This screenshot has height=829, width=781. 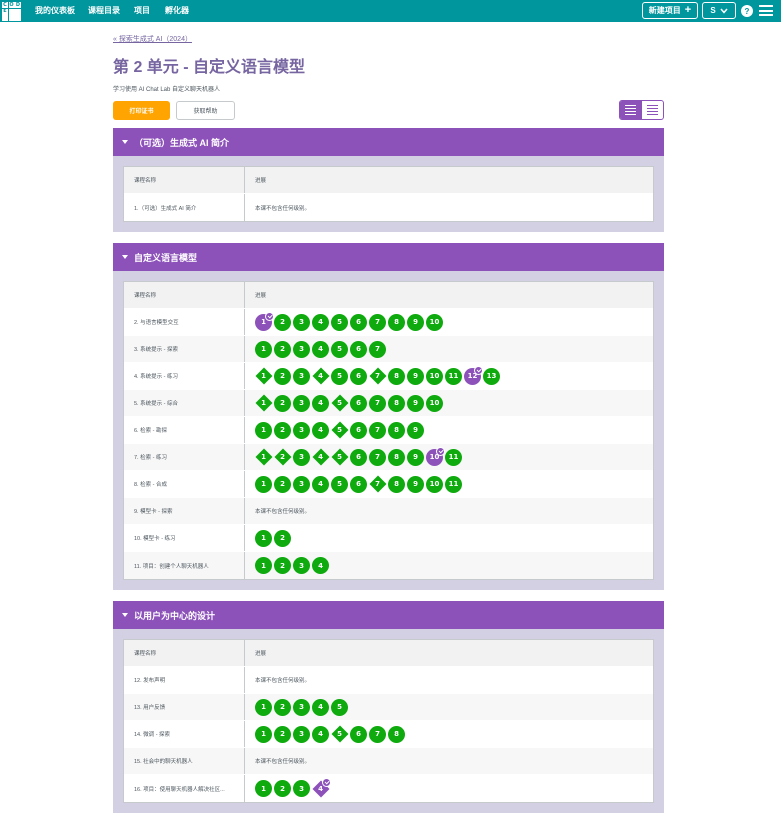 What do you see at coordinates (150, 457) in the screenshot?
I see `lesson-name: 7. 检索 - 练习` at bounding box center [150, 457].